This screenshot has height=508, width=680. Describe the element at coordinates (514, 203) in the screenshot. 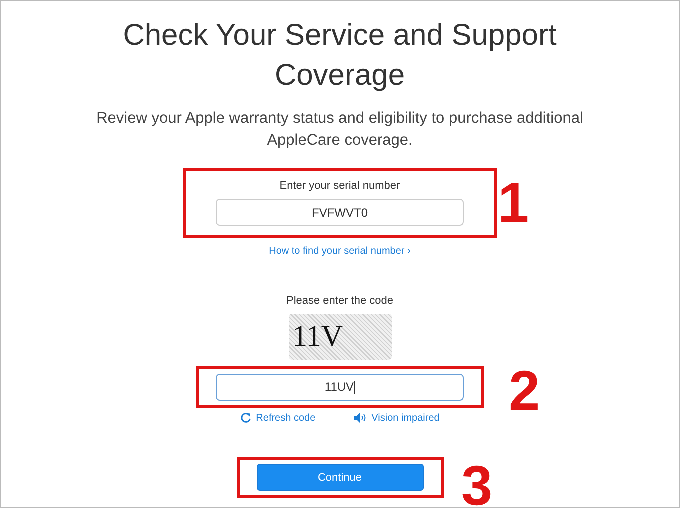

I see `step-number: 1` at that location.